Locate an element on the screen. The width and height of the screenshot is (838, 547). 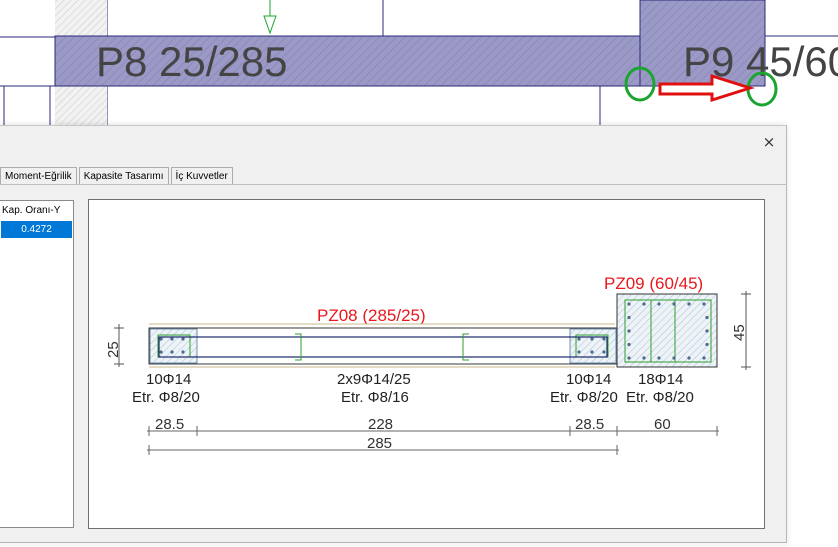
tab-divider is located at coordinates (393, 184).